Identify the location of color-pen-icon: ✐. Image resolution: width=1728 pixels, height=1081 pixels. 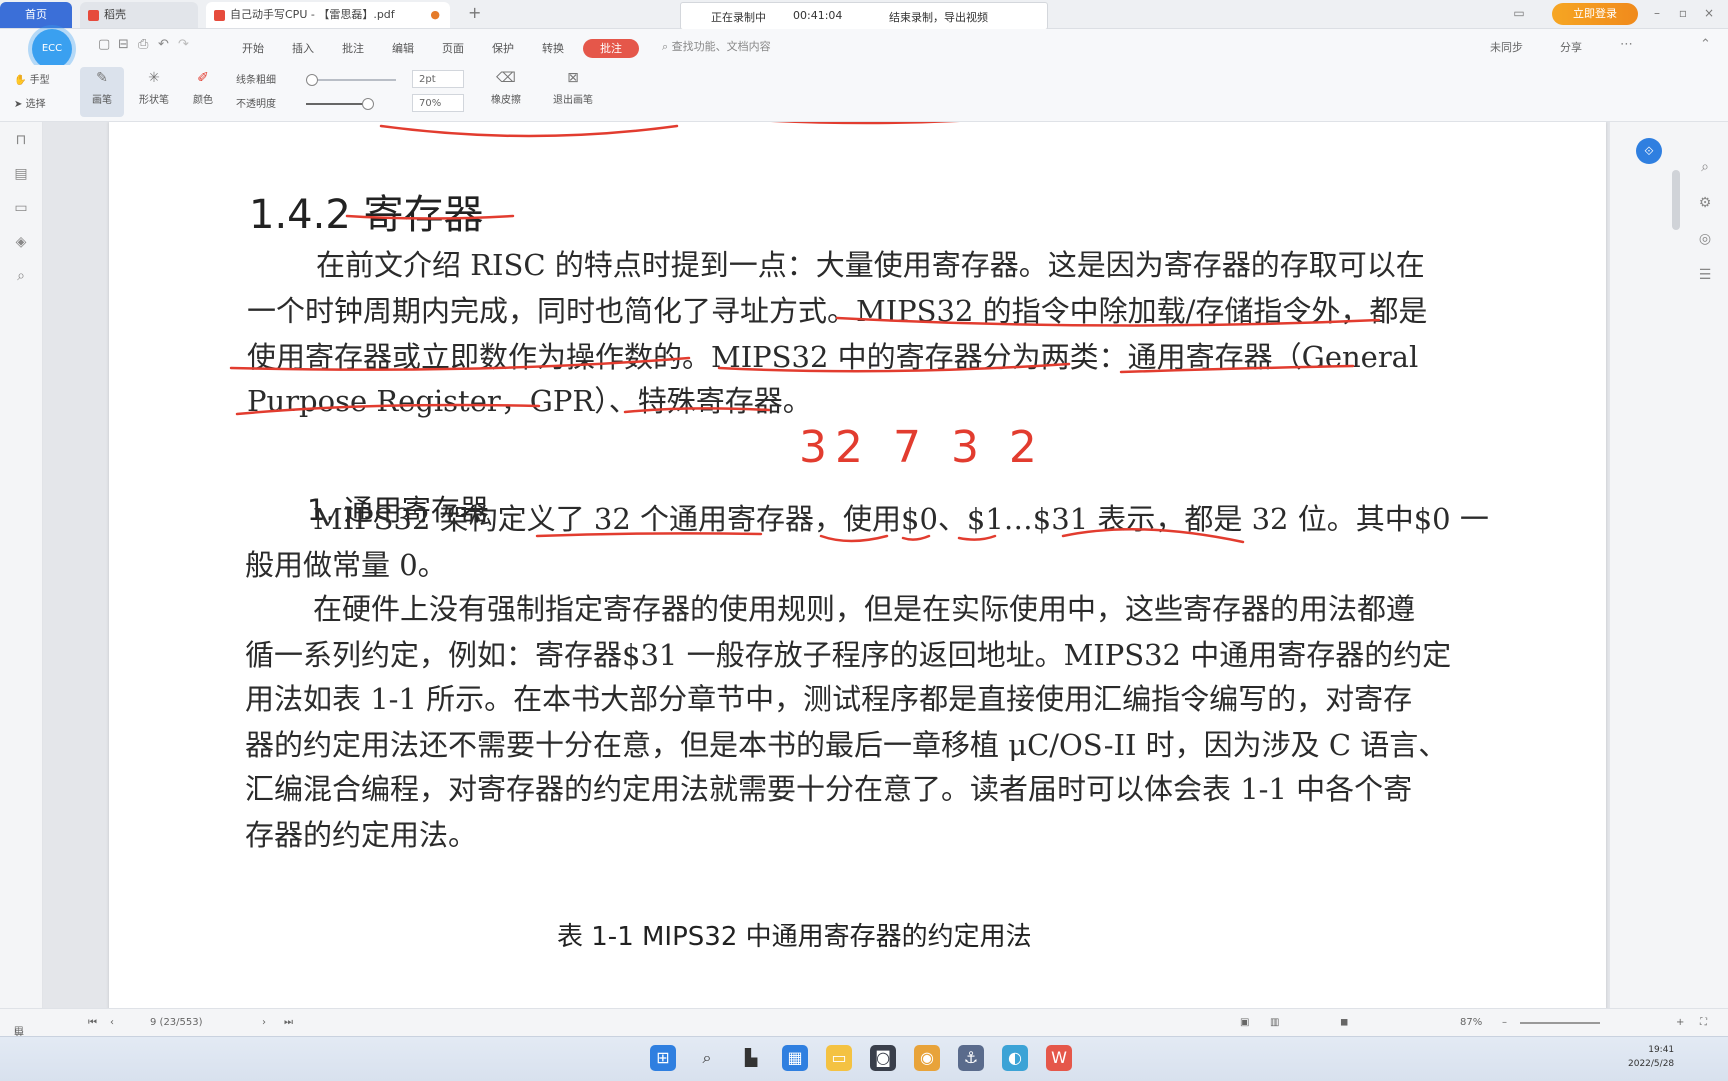
(203, 78).